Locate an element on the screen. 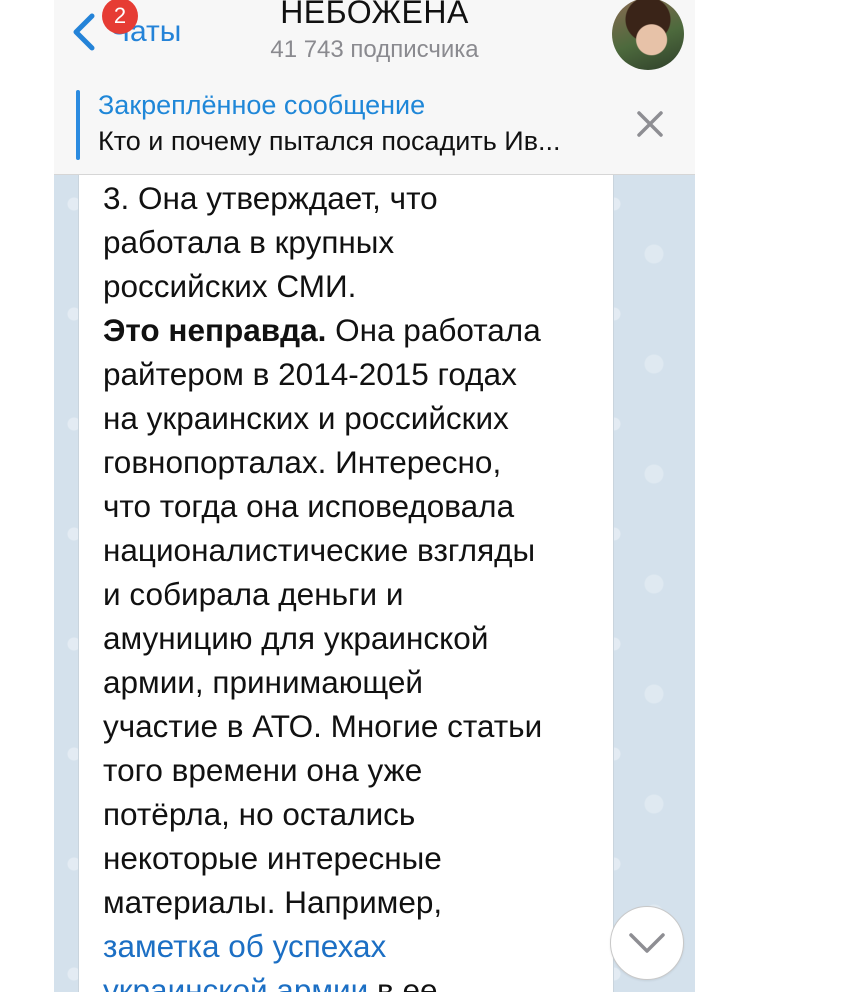 This screenshot has width=848, height=992. message-line: говнопорталах. Интересно, is located at coordinates (302, 462).